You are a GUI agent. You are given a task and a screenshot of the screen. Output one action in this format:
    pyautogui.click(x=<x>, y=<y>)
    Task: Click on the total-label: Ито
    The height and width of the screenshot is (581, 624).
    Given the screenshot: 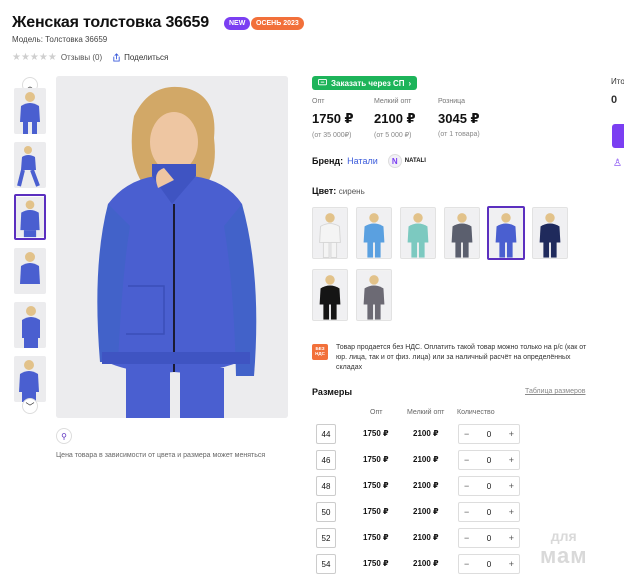 What is the action you would take?
    pyautogui.click(x=617, y=81)
    